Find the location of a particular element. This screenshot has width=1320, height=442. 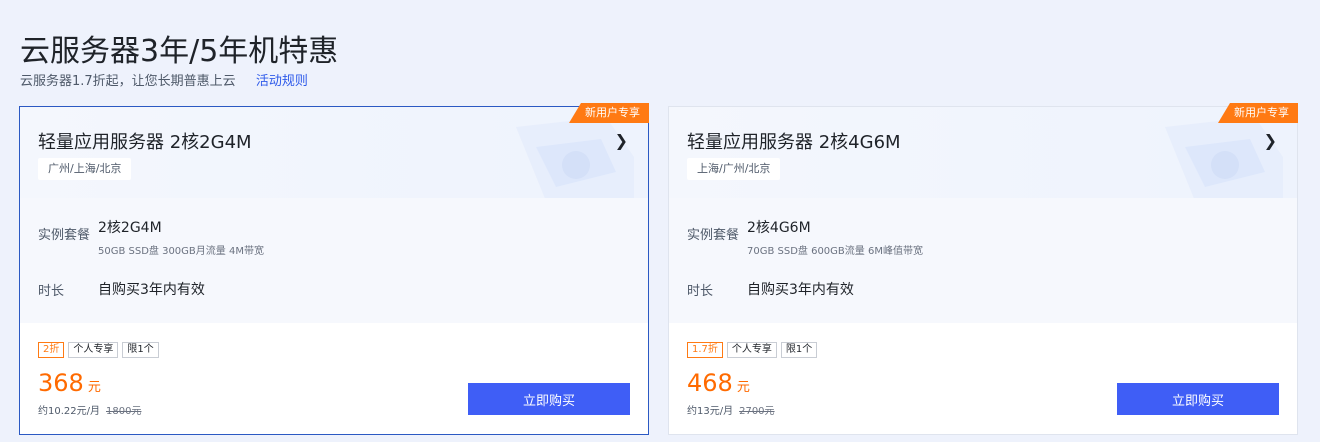

card-title: 轻量应用服务器 2核4G6M is located at coordinates (794, 141).